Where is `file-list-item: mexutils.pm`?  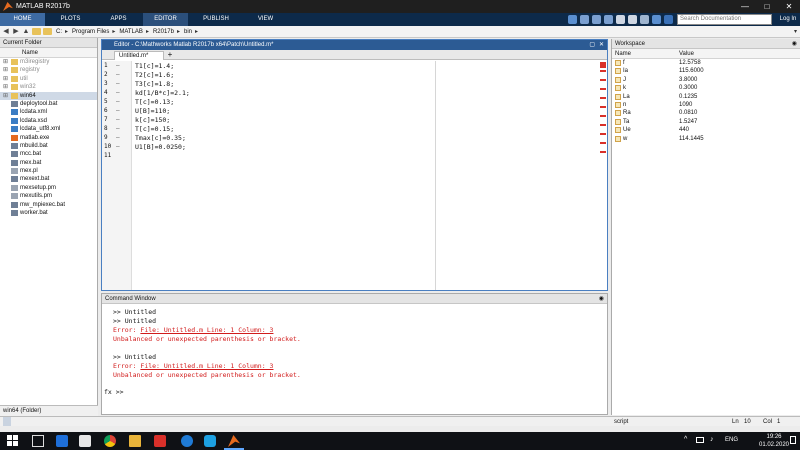 file-list-item: mexutils.pm is located at coordinates (48, 196).